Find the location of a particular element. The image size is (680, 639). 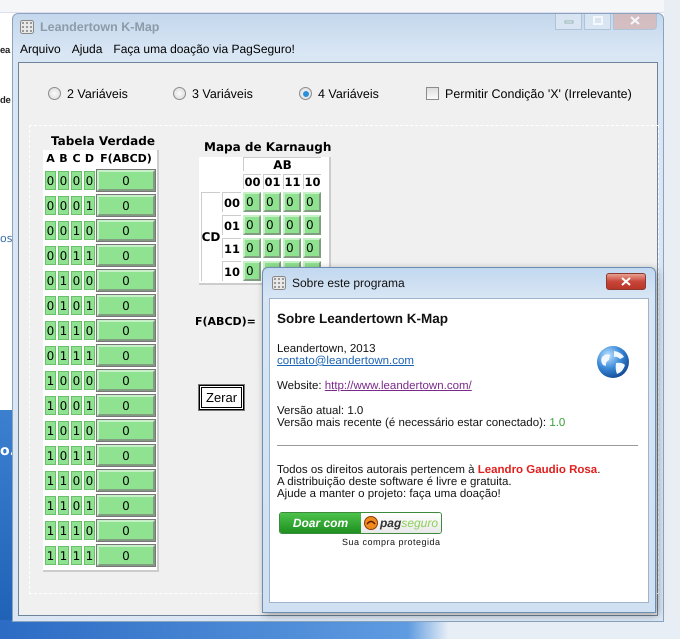

column-label: 01 is located at coordinates (272, 181).